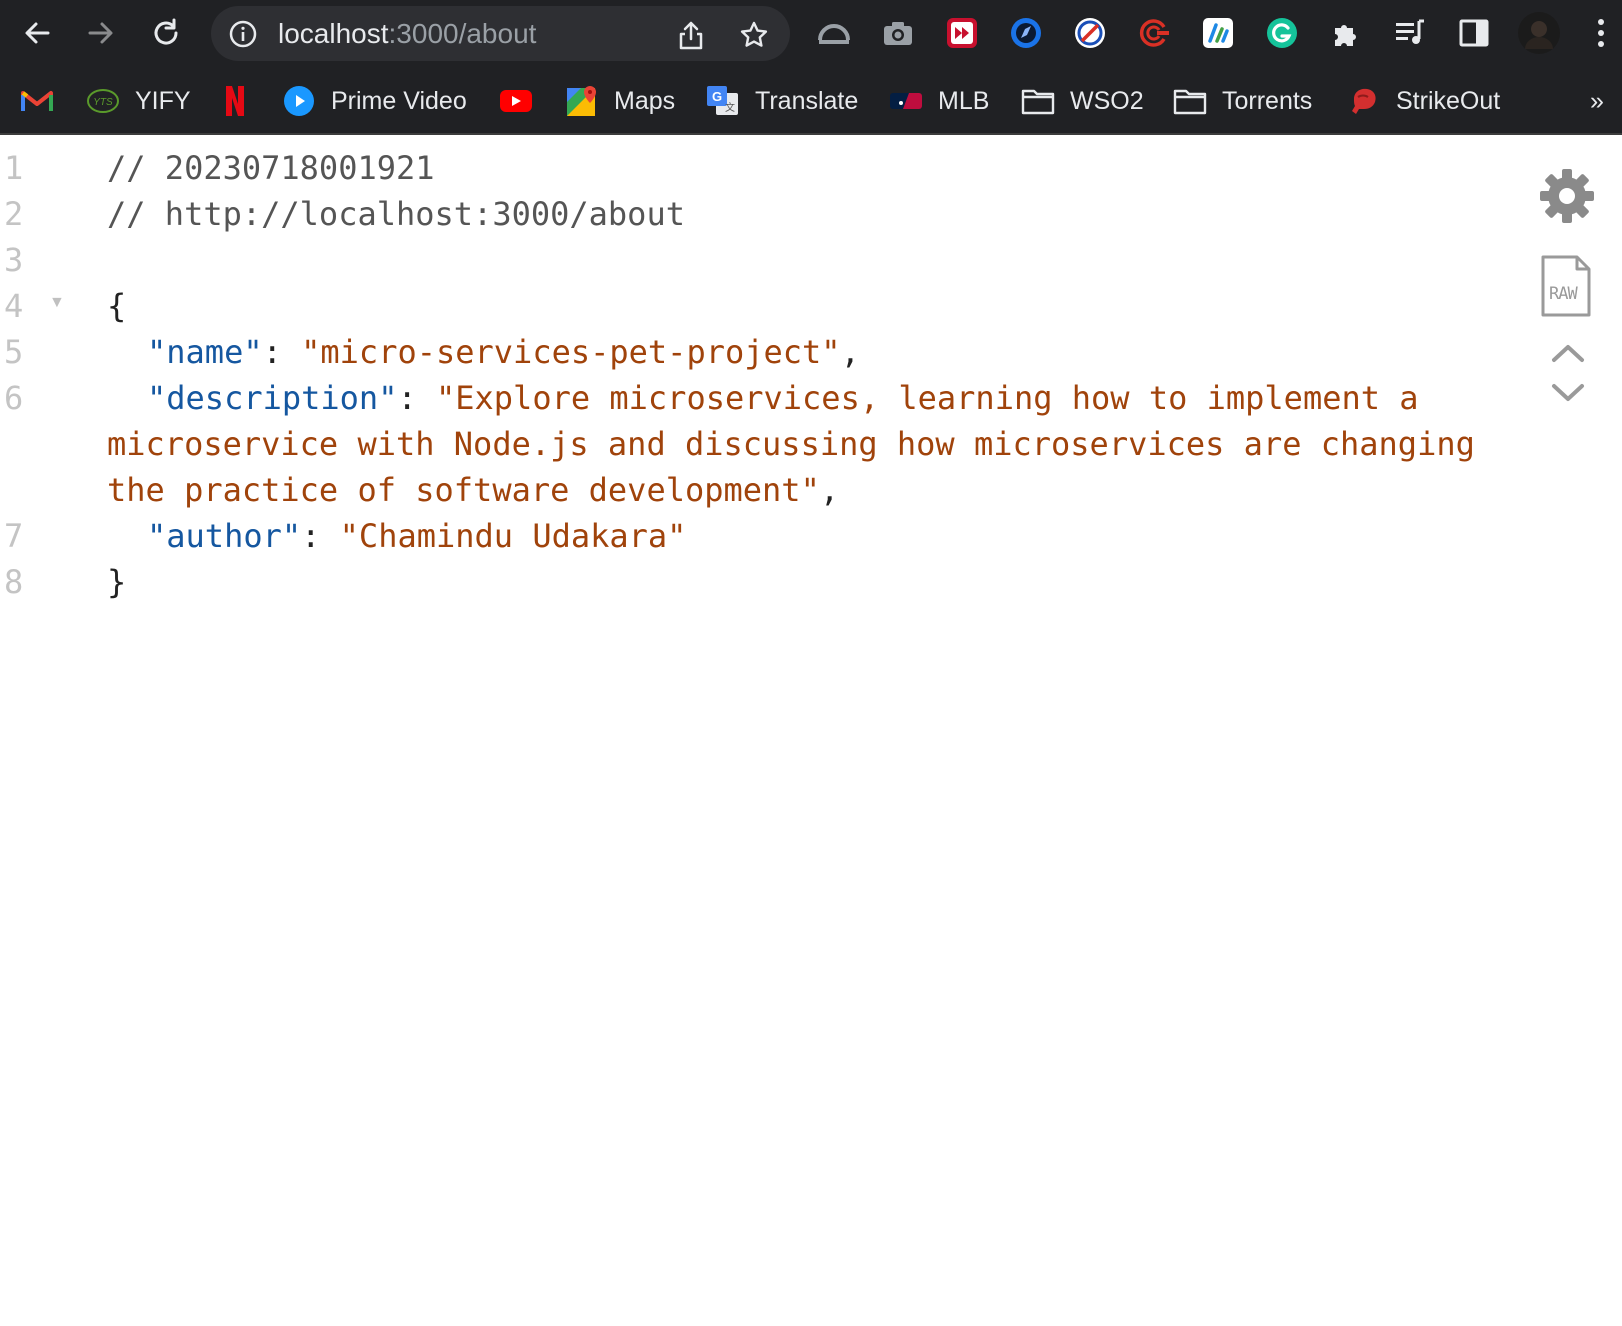 The height and width of the screenshot is (1326, 1622). What do you see at coordinates (14, 168) in the screenshot?
I see `line-number: 1` at bounding box center [14, 168].